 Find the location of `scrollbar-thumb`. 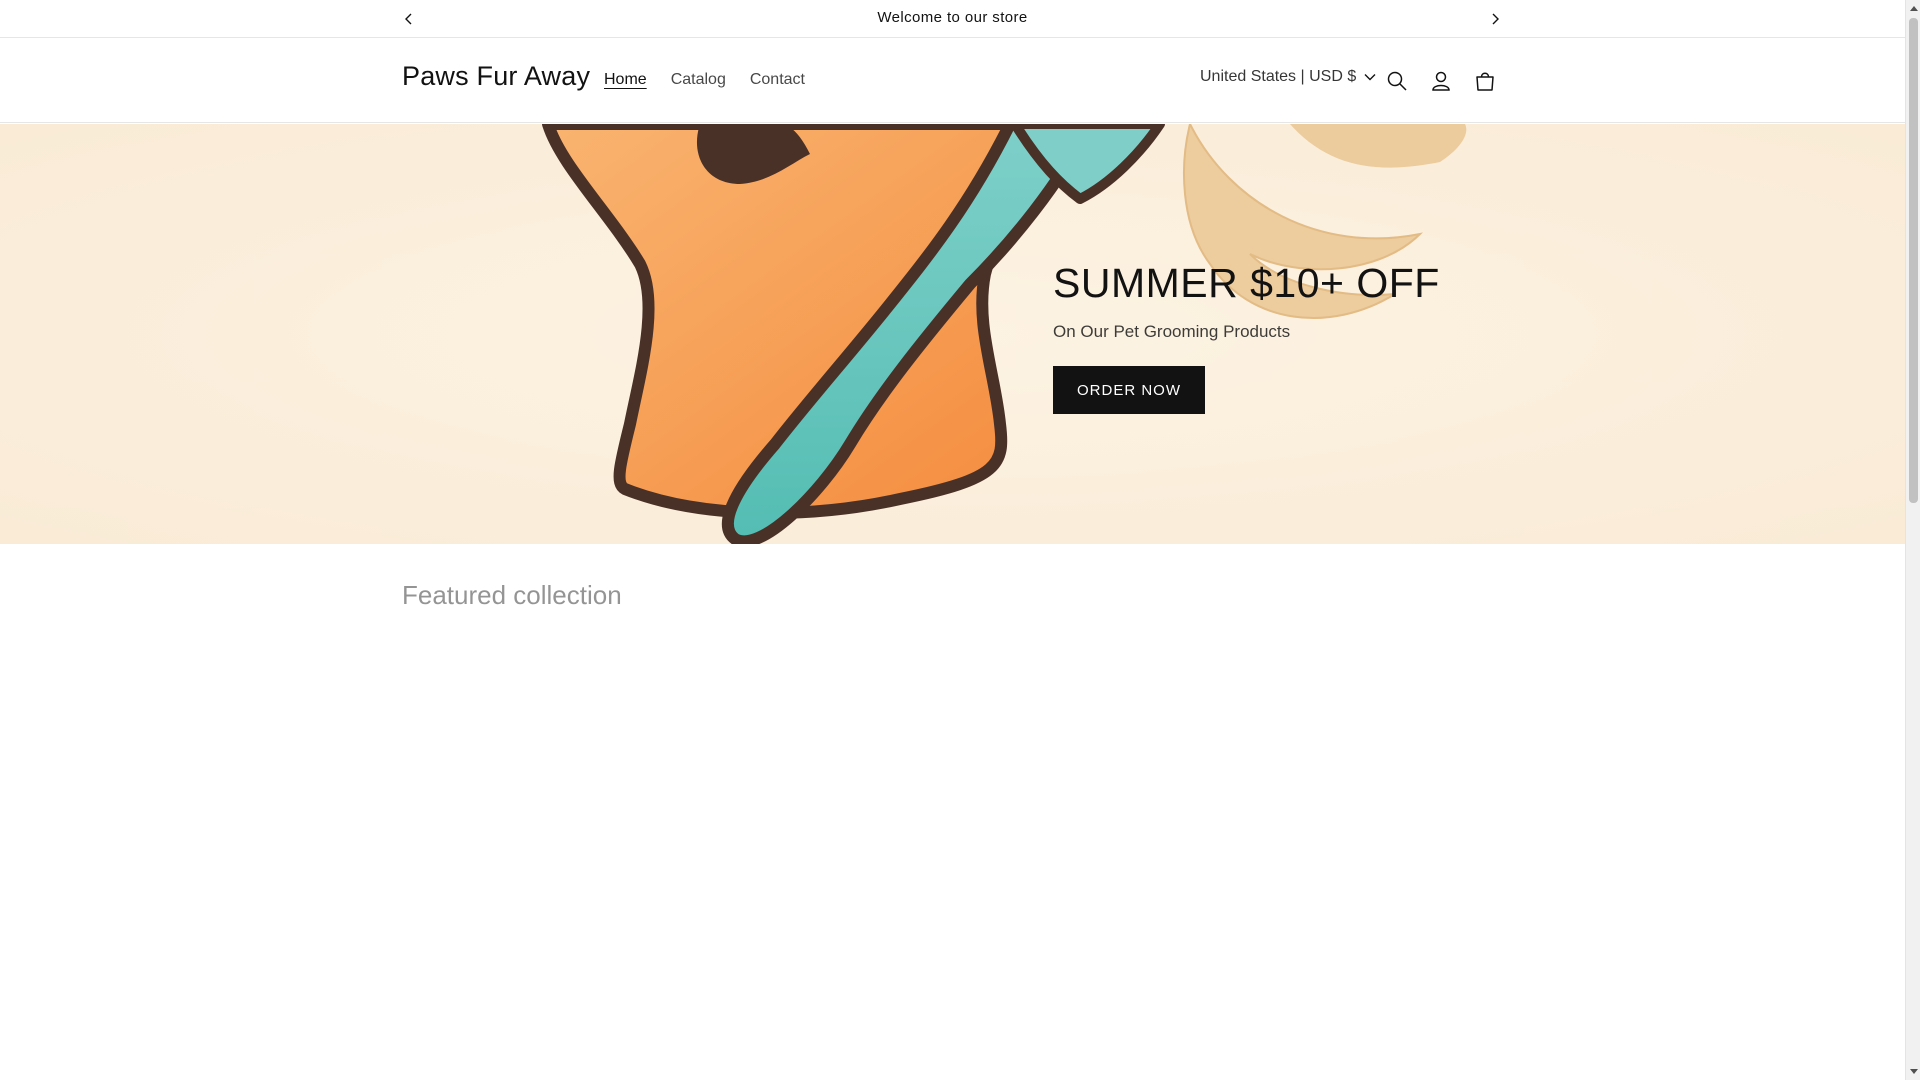

scrollbar-thumb is located at coordinates (1913, 260).